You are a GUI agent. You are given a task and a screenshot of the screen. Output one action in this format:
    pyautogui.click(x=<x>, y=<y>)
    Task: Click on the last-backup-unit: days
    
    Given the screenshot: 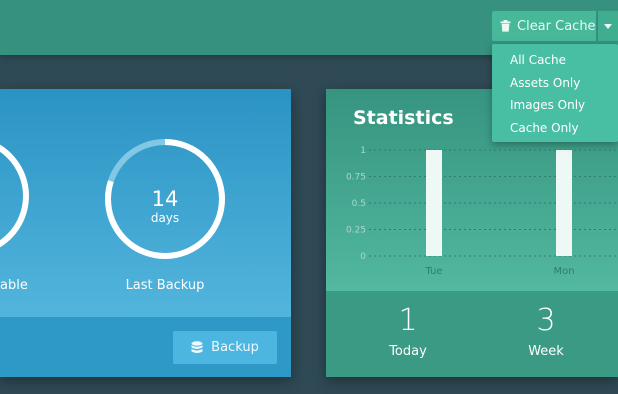 What is the action you would take?
    pyautogui.click(x=165, y=218)
    